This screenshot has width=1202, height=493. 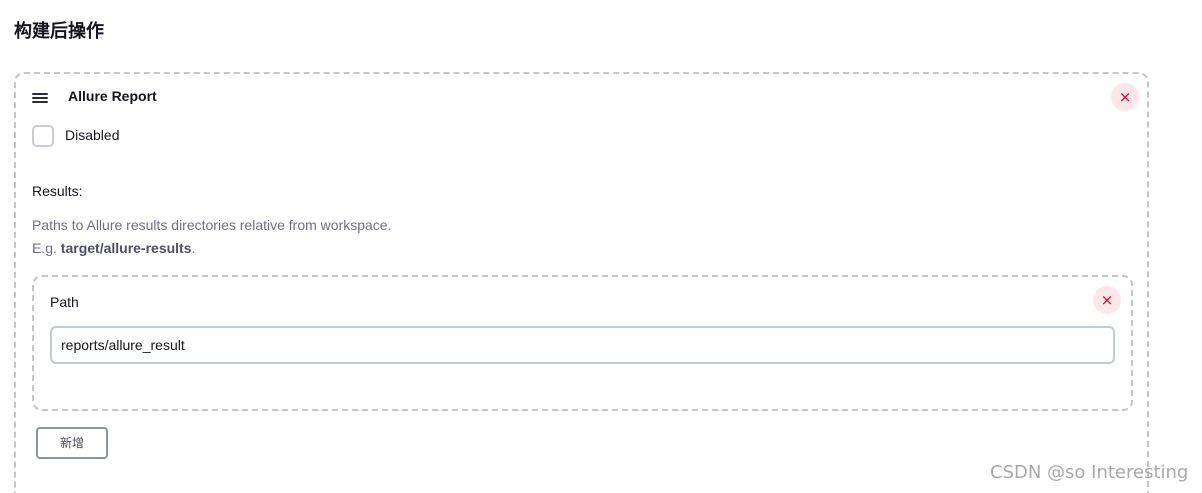 I want to click on remove-path-button: ×, so click(x=1107, y=300).